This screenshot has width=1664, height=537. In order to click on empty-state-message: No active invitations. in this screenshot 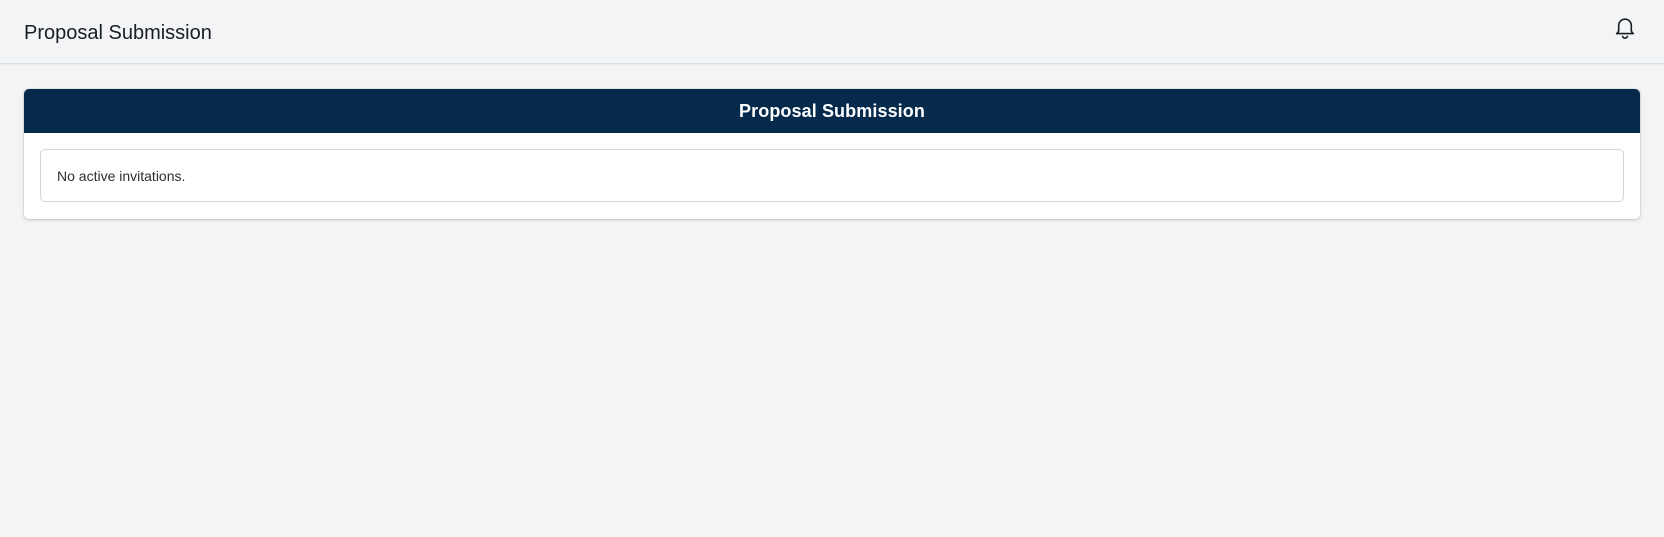, I will do `click(121, 175)`.